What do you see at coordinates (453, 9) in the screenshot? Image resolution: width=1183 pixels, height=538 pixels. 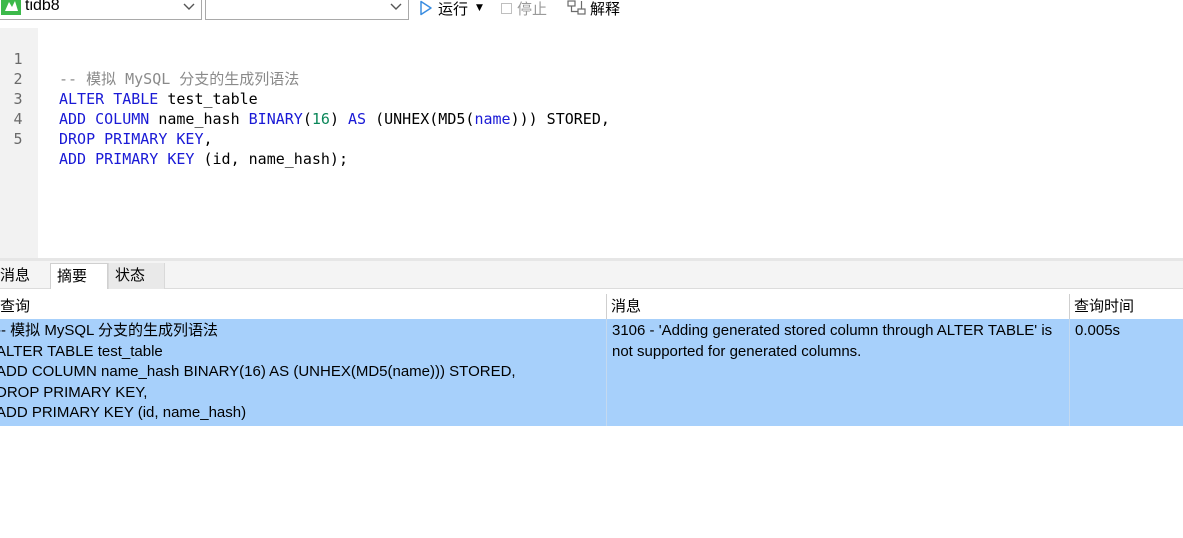 I see `run-label: 运行` at bounding box center [453, 9].